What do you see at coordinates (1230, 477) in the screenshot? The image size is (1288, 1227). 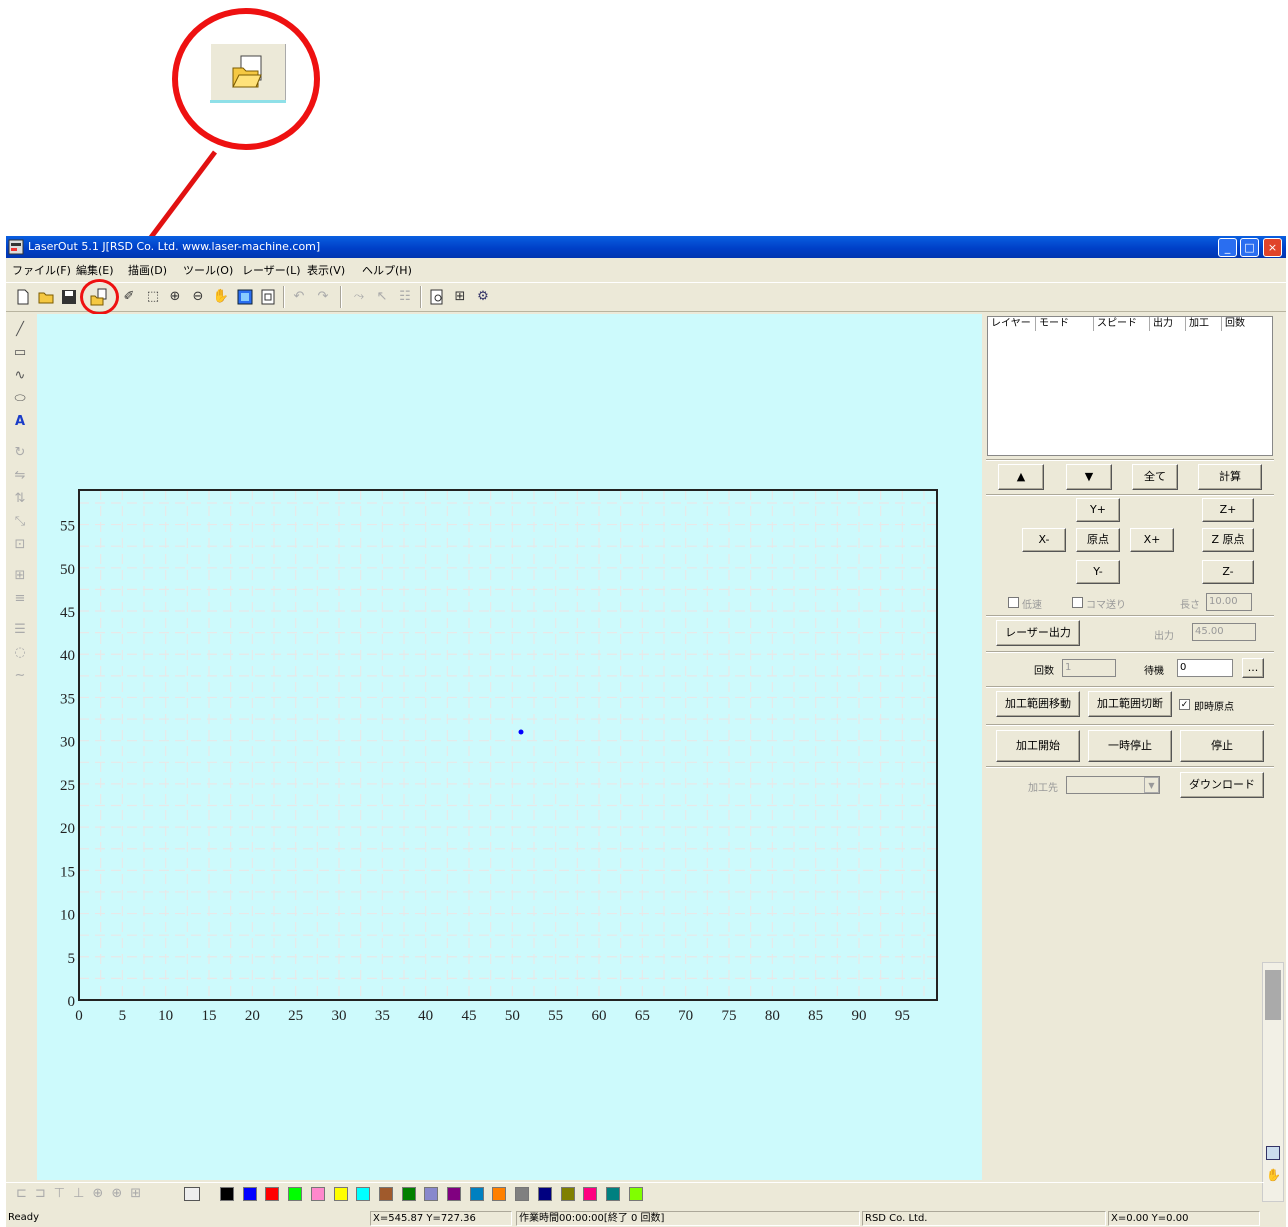 I see `calculate-button: 計算` at bounding box center [1230, 477].